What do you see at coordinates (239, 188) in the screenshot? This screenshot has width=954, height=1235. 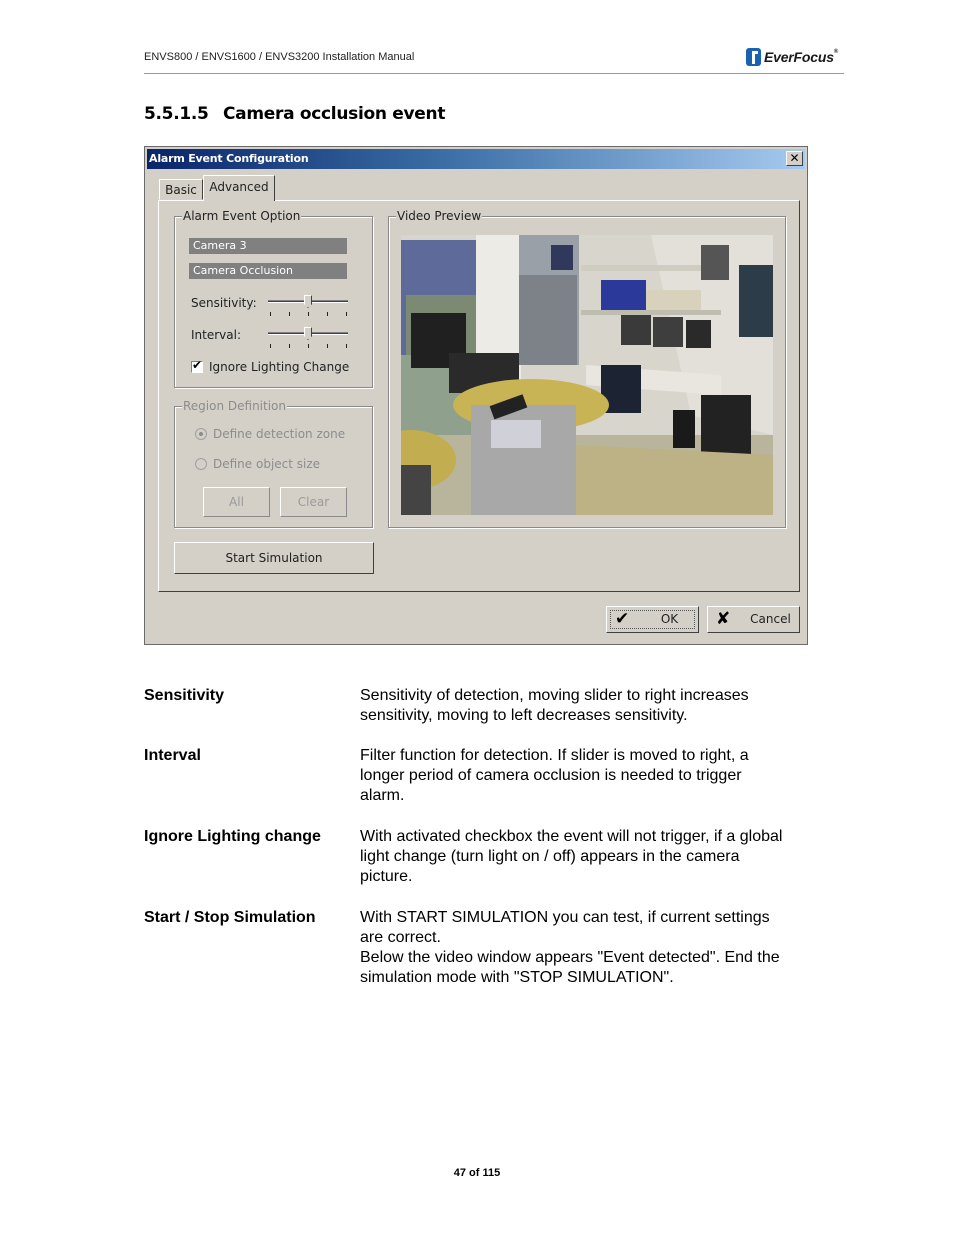 I see `tab-advanced: Advanced` at bounding box center [239, 188].